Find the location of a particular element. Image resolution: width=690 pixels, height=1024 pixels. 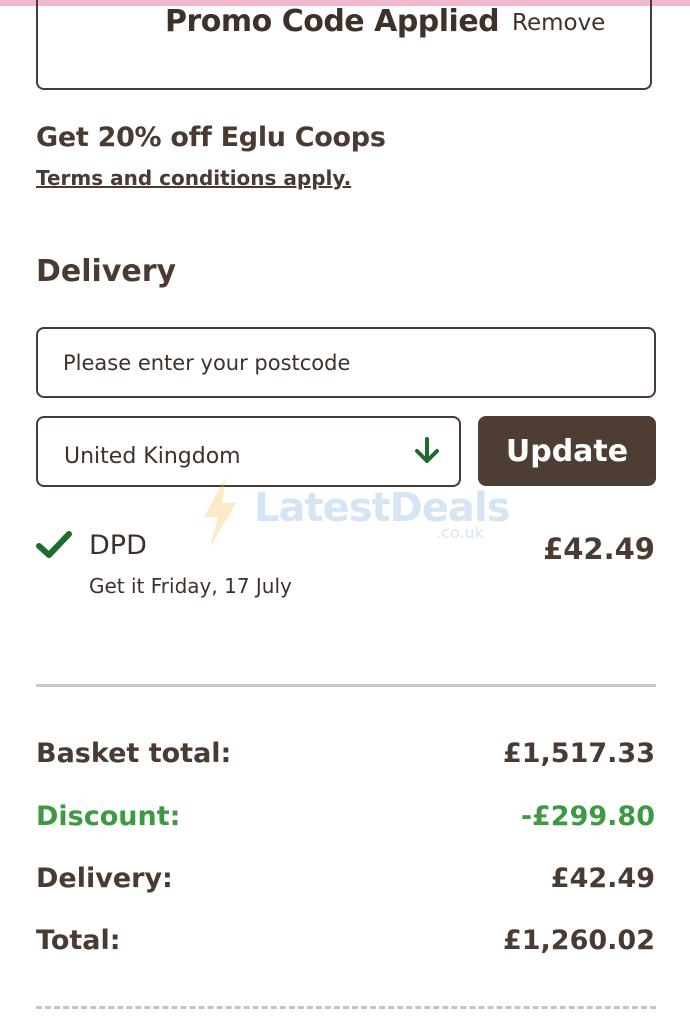

terms-link: Terms and conditions apply. is located at coordinates (193, 178).